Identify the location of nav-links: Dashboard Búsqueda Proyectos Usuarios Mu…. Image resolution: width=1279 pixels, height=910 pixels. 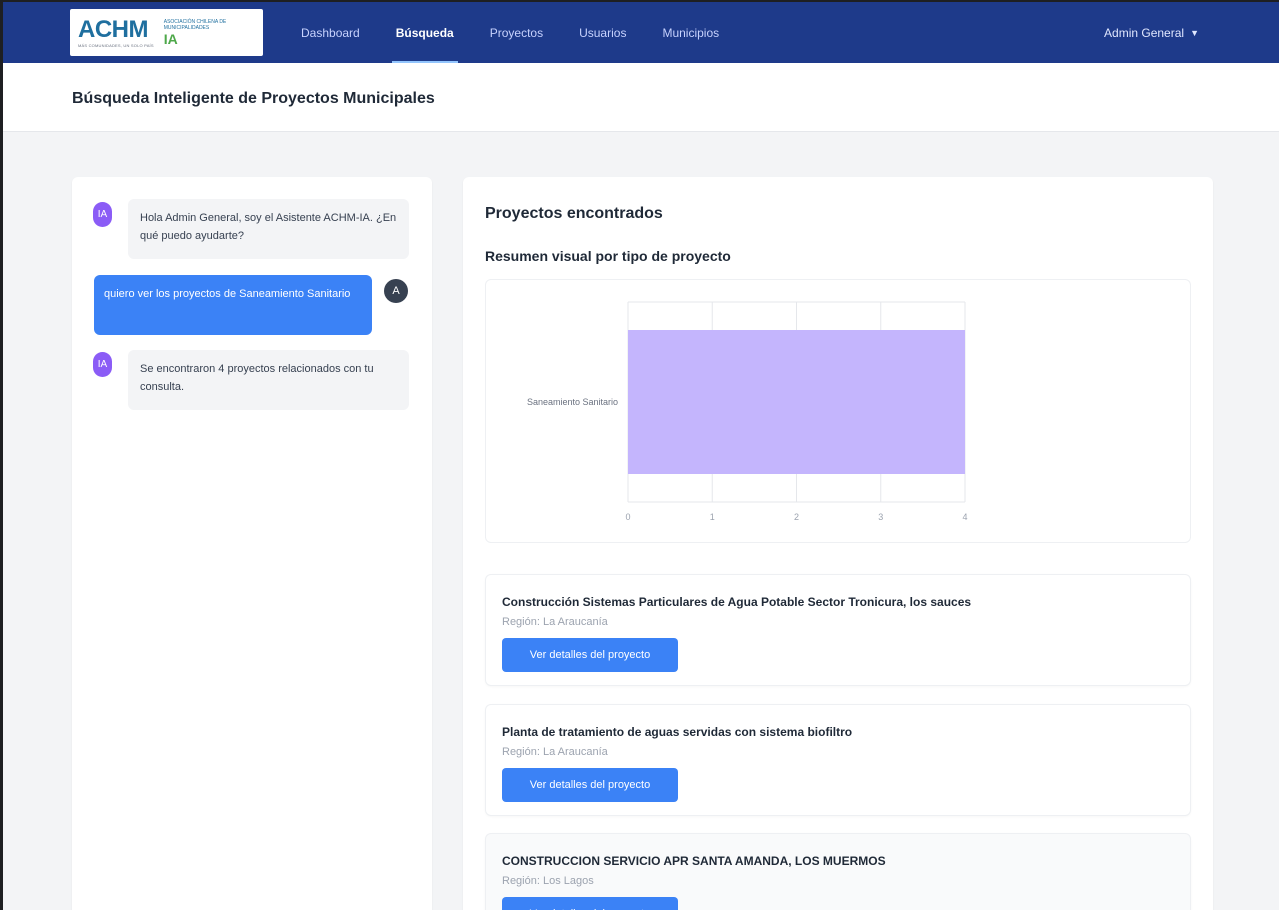
(510, 32).